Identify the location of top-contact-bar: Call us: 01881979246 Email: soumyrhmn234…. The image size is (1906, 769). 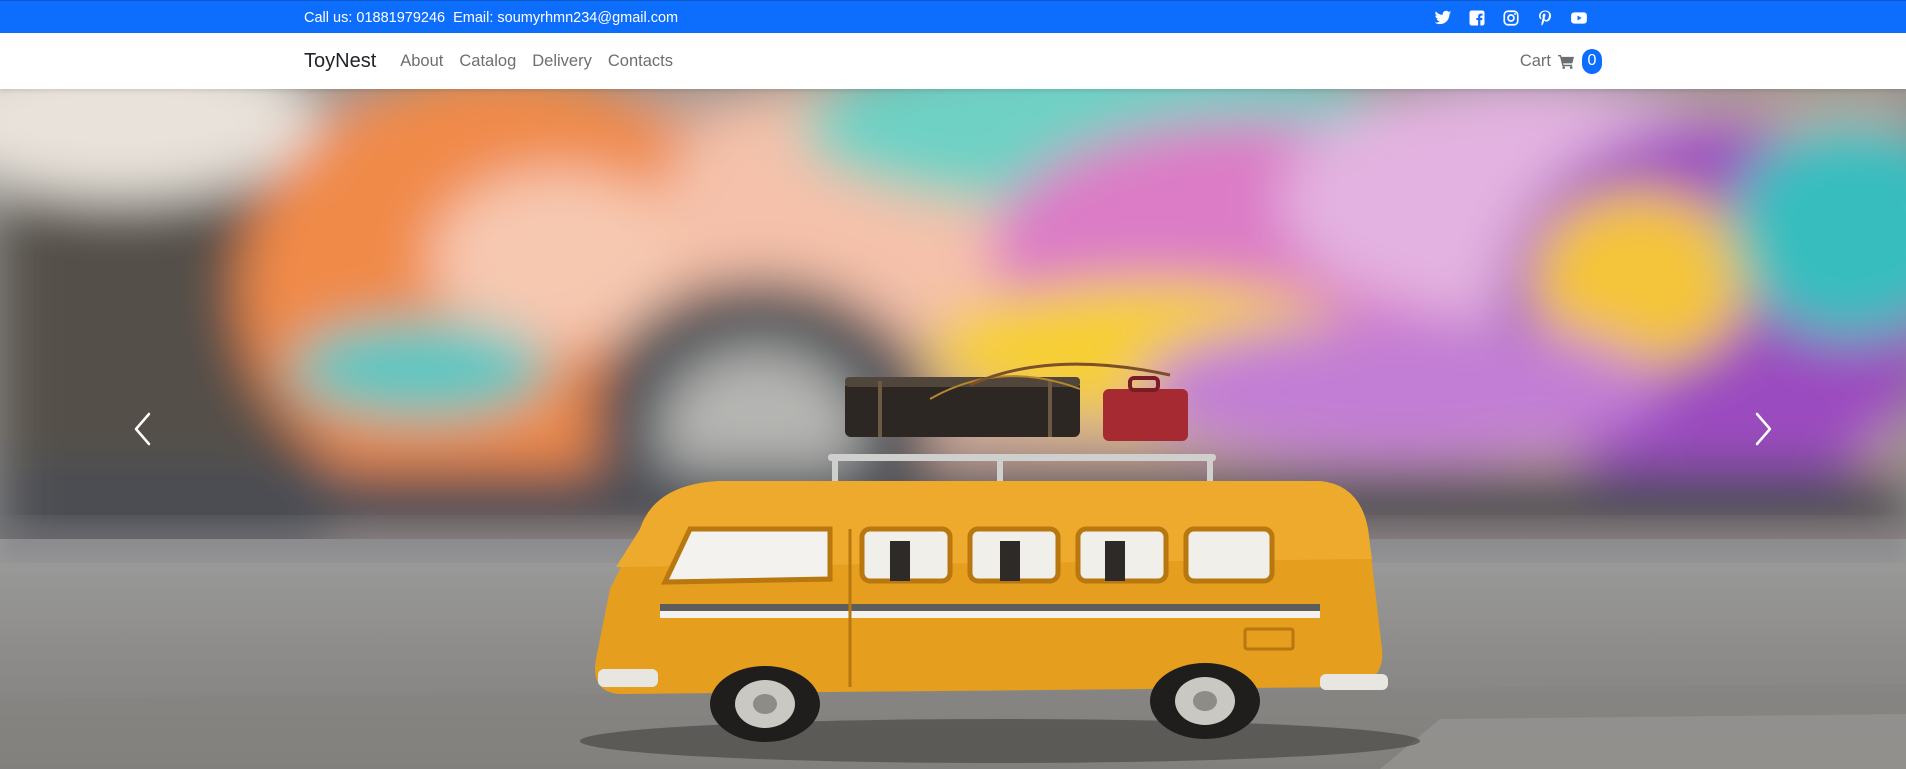
(953, 16).